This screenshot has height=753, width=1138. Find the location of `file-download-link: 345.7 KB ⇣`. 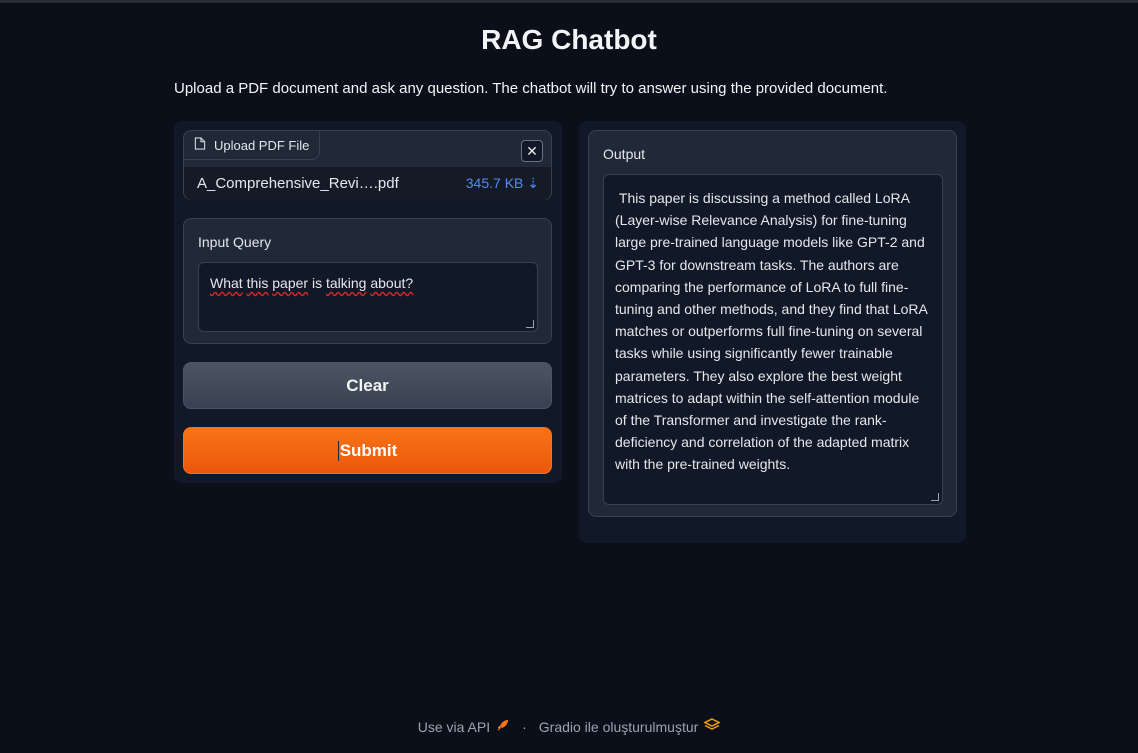

file-download-link: 345.7 KB ⇣ is located at coordinates (502, 183).